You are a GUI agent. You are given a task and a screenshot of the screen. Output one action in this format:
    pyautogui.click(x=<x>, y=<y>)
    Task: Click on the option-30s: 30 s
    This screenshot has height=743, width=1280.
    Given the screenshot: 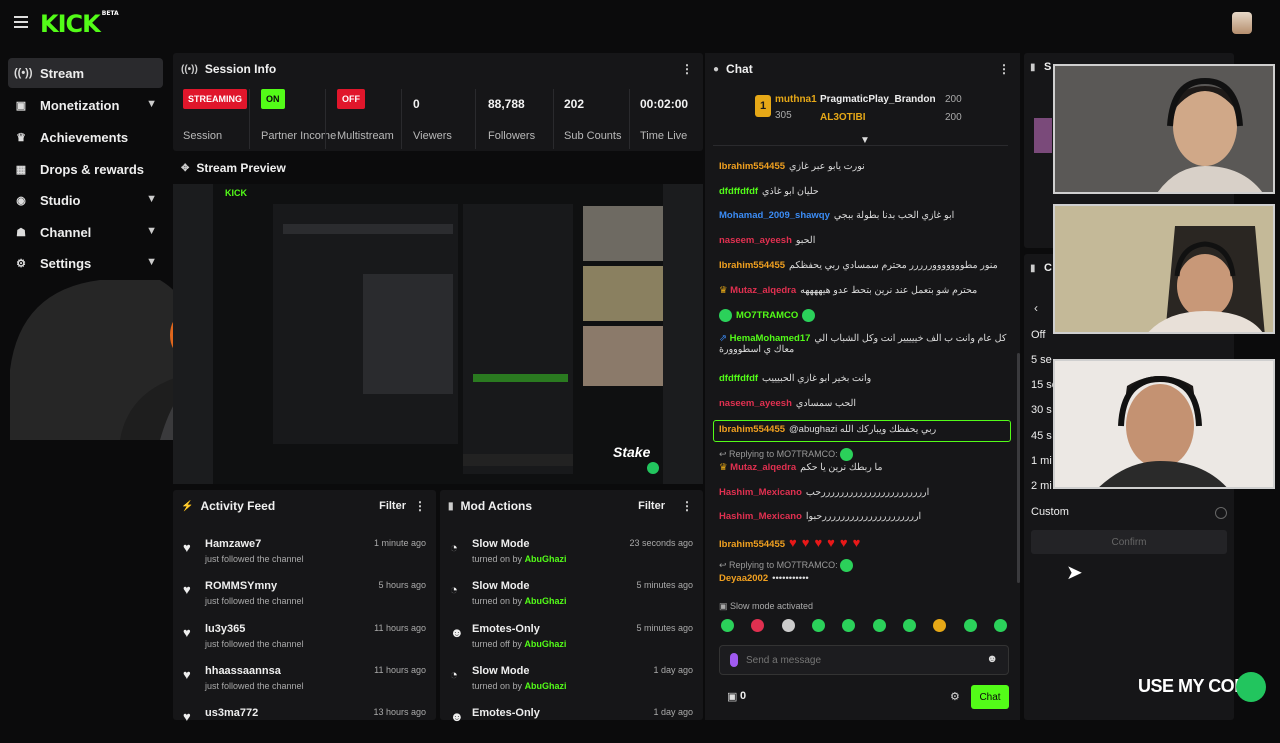 What is the action you would take?
    pyautogui.click(x=1041, y=410)
    